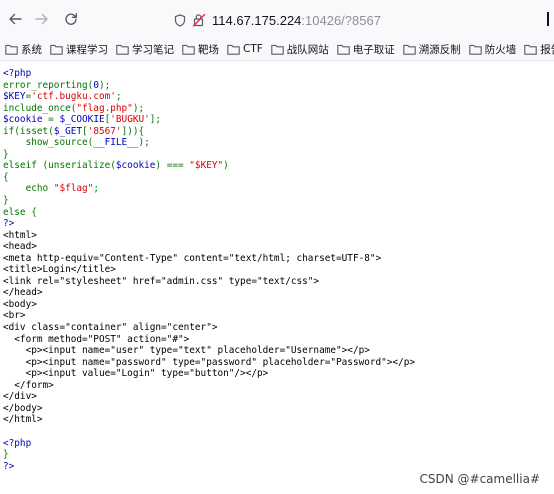  I want to click on bookmark-item: 报告书, so click(539, 49).